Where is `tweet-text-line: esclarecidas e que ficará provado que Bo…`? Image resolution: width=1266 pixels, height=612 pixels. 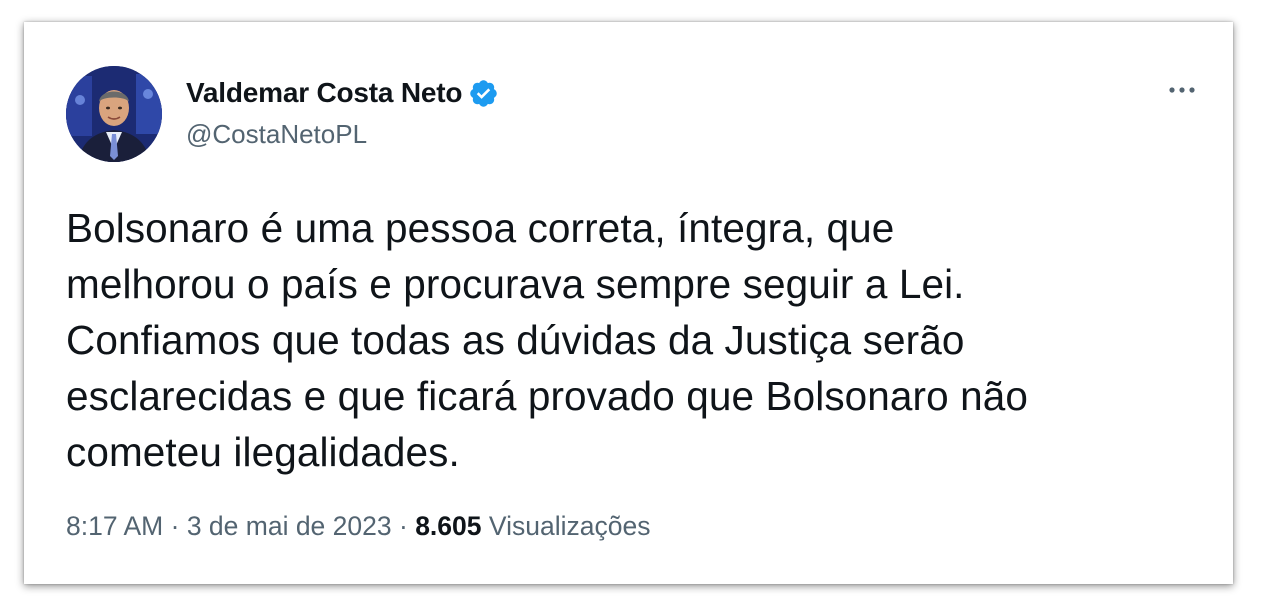
tweet-text-line: esclarecidas e que ficará provado que Bo… is located at coordinates (547, 396).